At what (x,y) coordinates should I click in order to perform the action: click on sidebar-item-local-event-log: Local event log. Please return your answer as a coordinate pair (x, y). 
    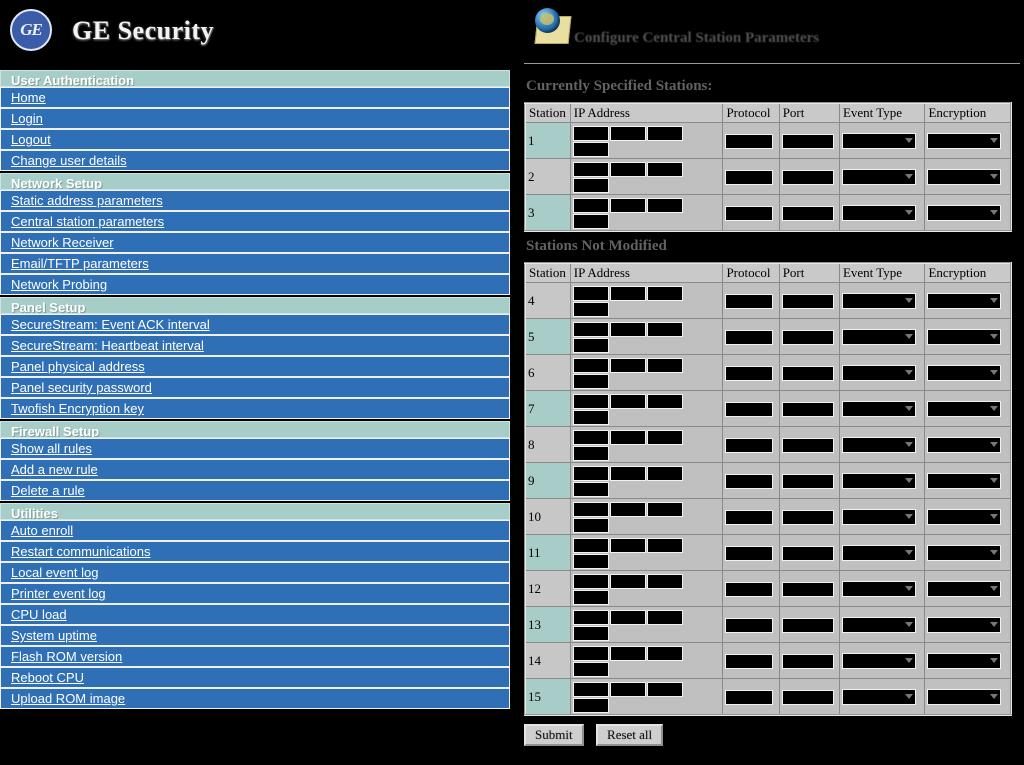
    Looking at the image, I should click on (255, 572).